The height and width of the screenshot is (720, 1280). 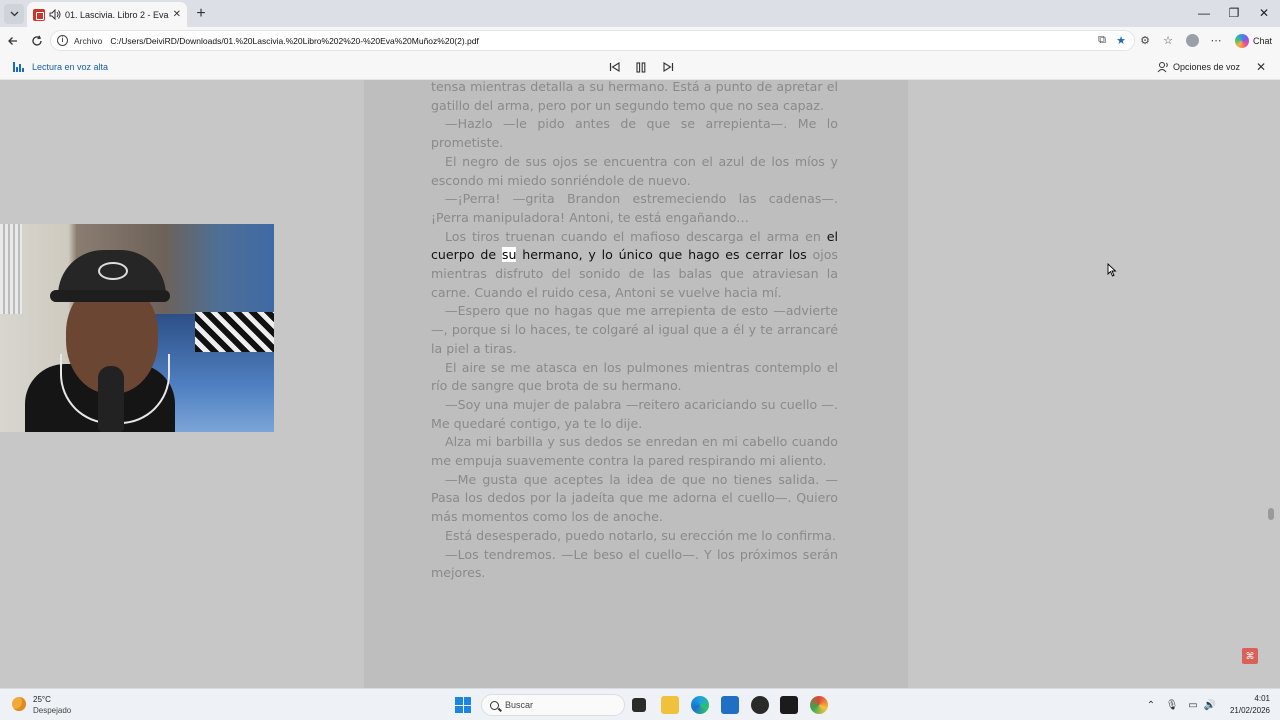 I want to click on profile-avatar, so click(x=1192, y=40).